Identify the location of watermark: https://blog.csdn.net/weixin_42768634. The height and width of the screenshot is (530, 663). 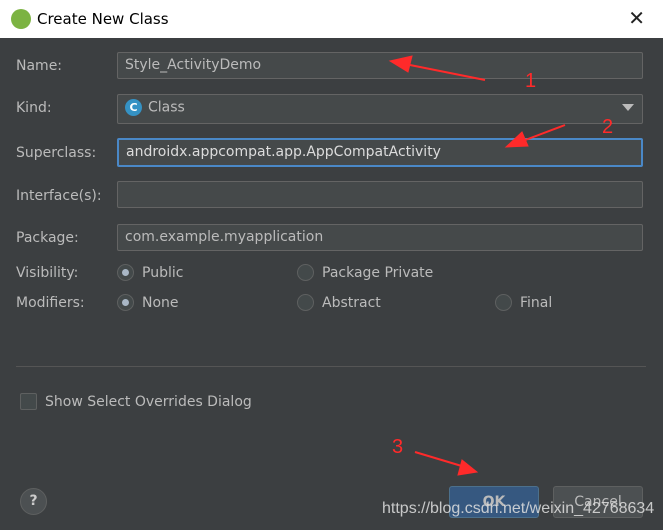
(518, 508).